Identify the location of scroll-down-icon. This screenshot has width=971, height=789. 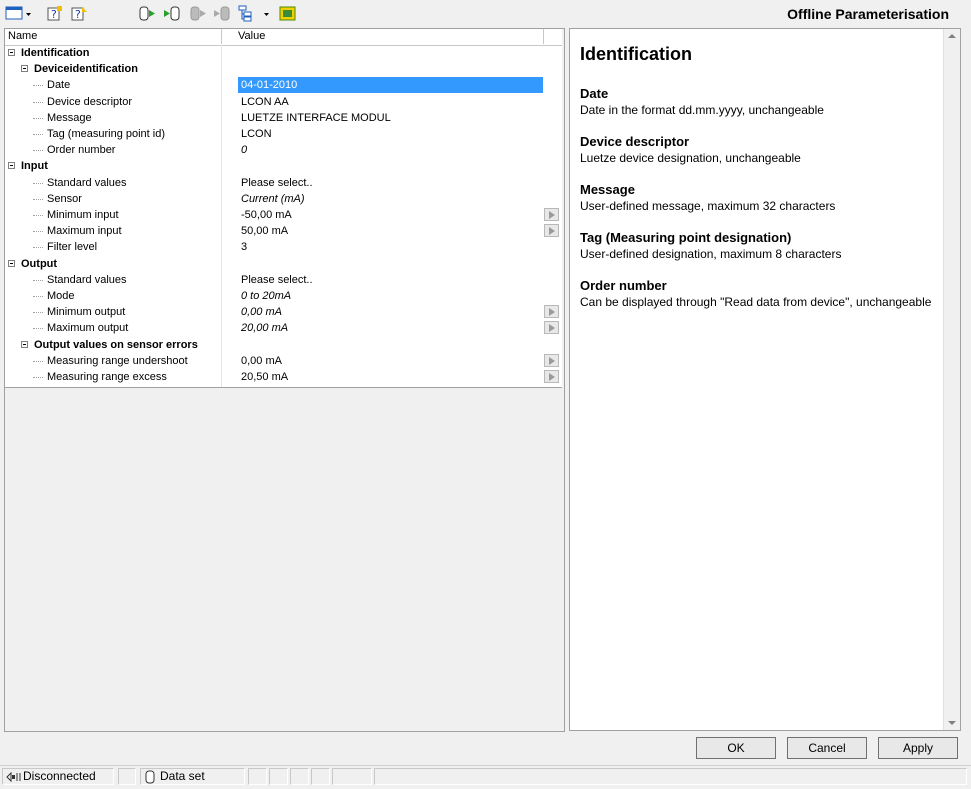
(952, 723).